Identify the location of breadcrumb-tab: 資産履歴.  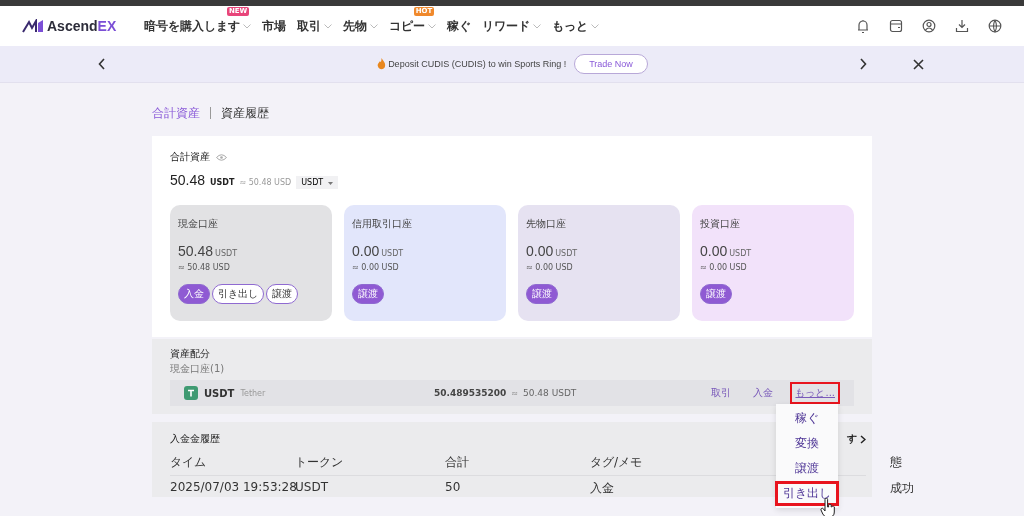
(245, 113).